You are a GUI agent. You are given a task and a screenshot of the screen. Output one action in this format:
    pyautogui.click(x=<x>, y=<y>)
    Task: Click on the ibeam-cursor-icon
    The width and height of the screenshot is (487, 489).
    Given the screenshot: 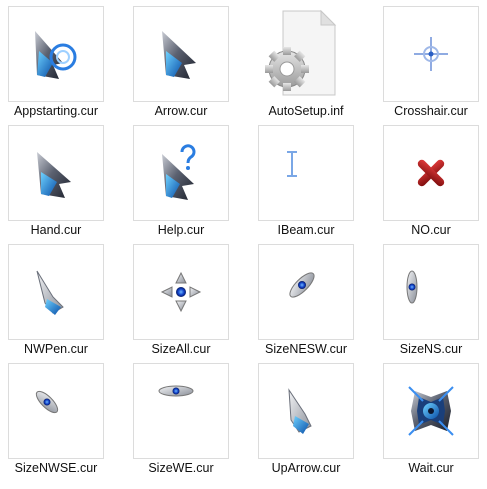 What is the action you would take?
    pyautogui.click(x=292, y=164)
    